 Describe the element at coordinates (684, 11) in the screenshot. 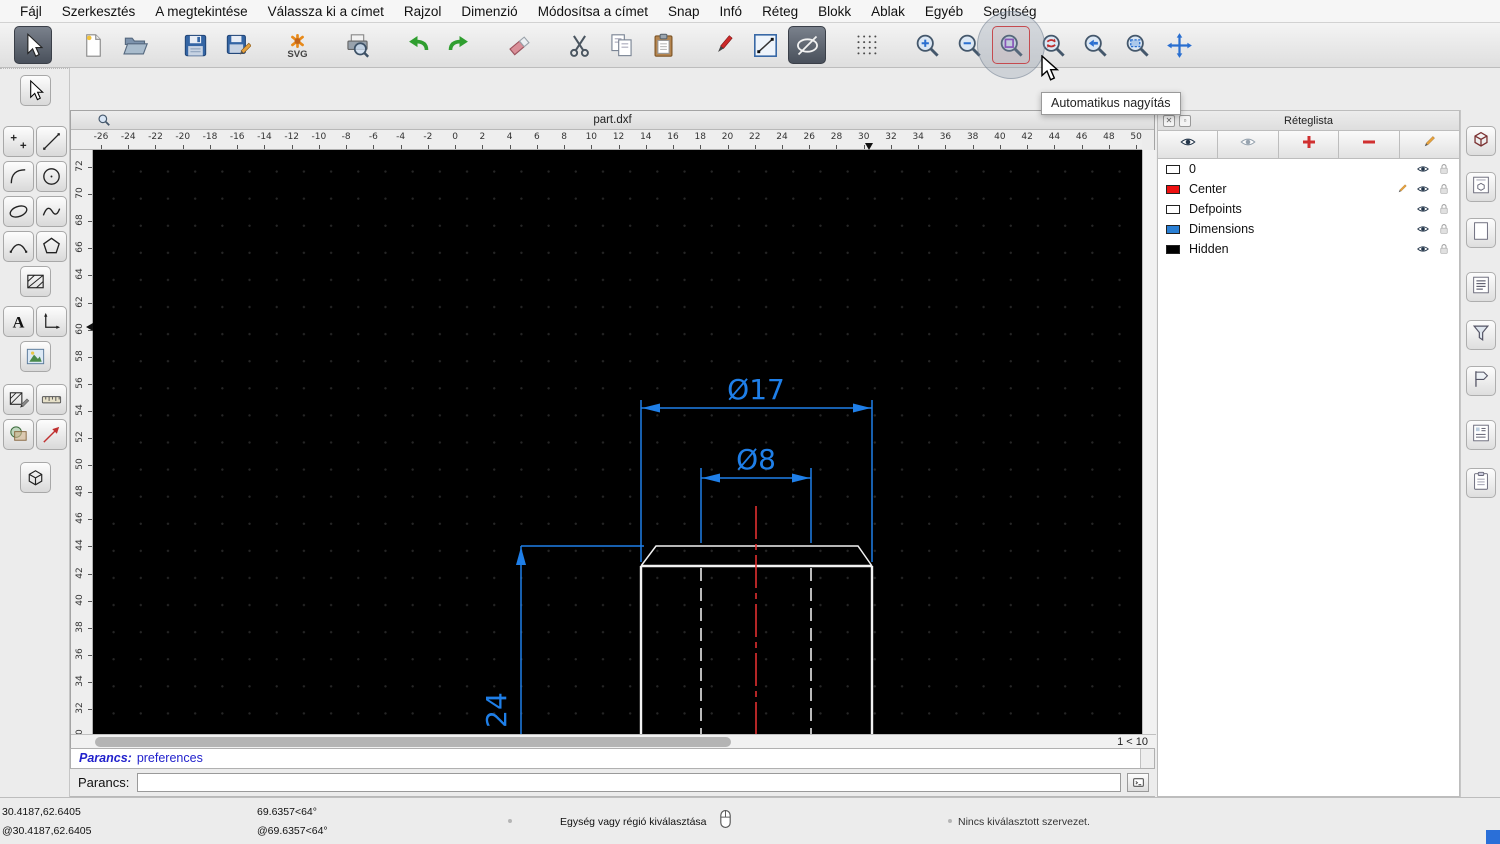

I see `menu-item-snap: Snap` at that location.